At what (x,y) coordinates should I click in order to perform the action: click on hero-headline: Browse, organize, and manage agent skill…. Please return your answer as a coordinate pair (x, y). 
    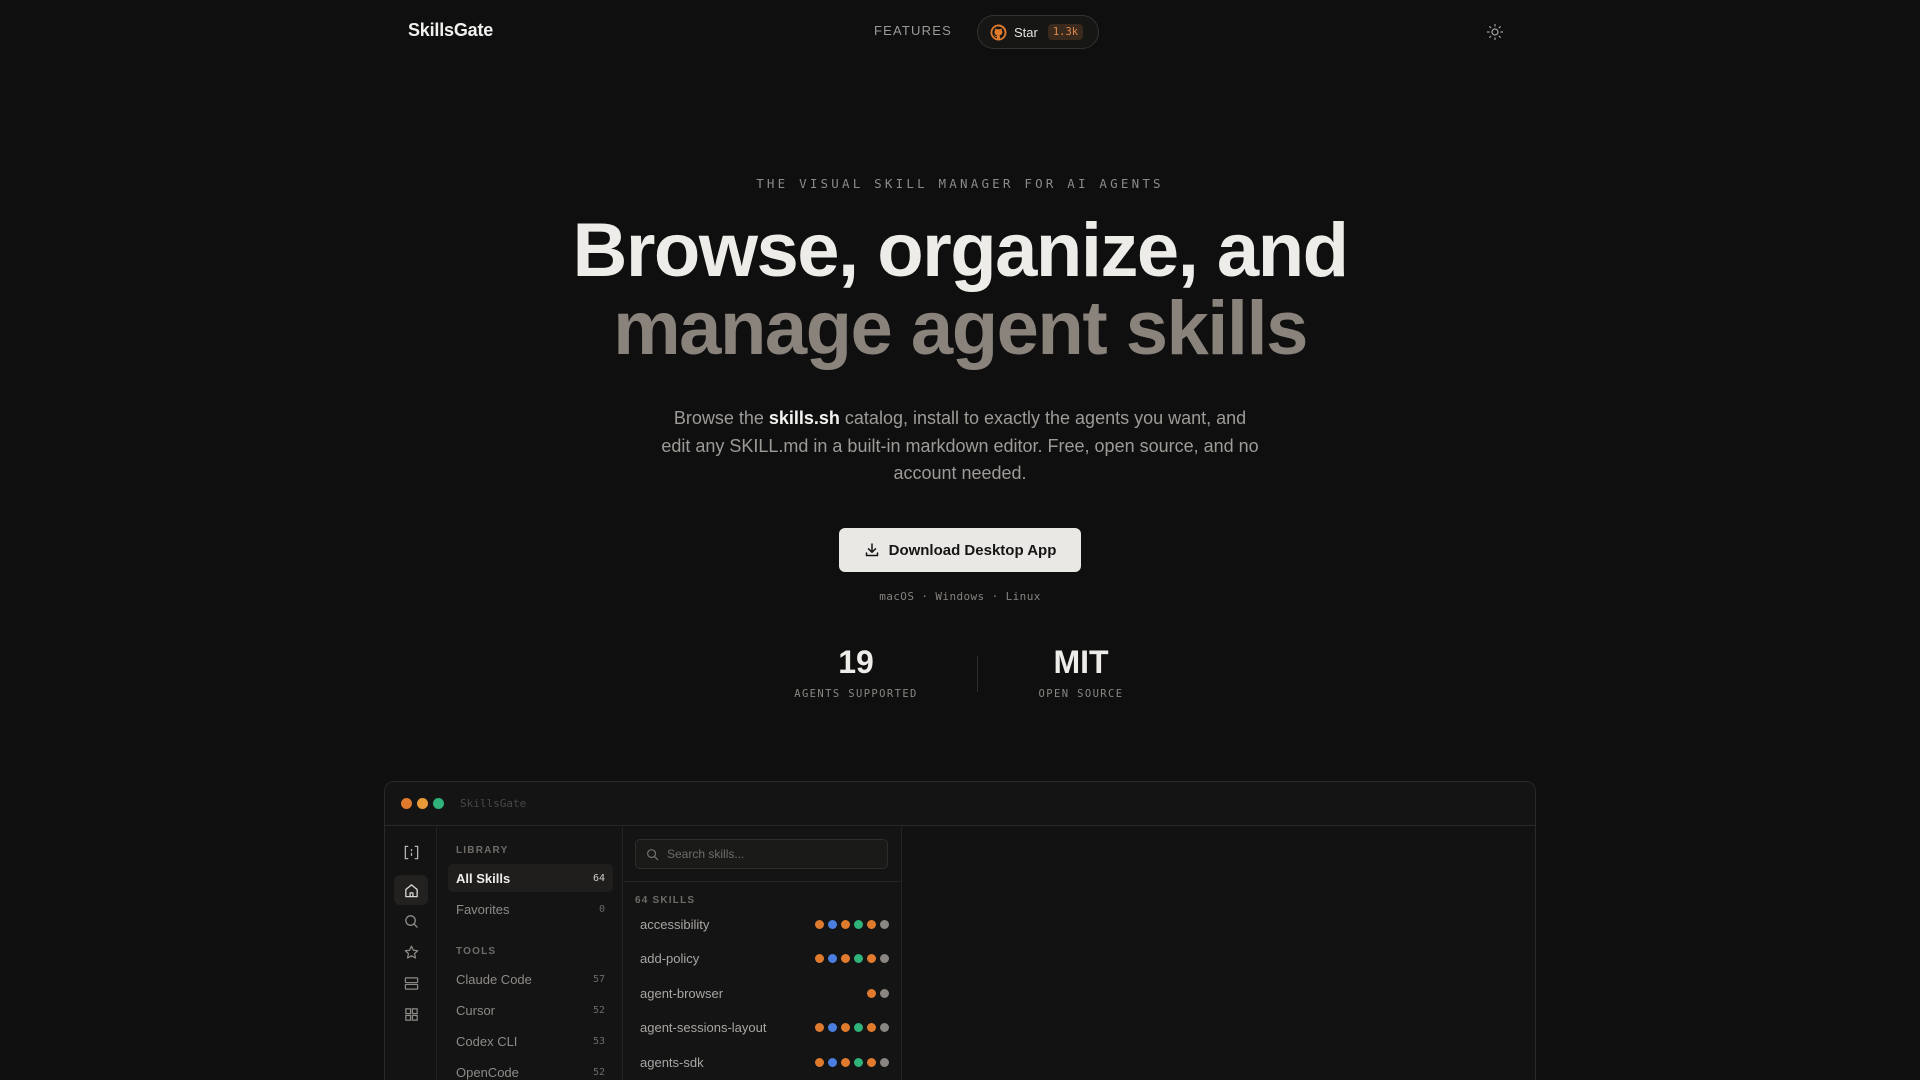
    Looking at the image, I should click on (960, 290).